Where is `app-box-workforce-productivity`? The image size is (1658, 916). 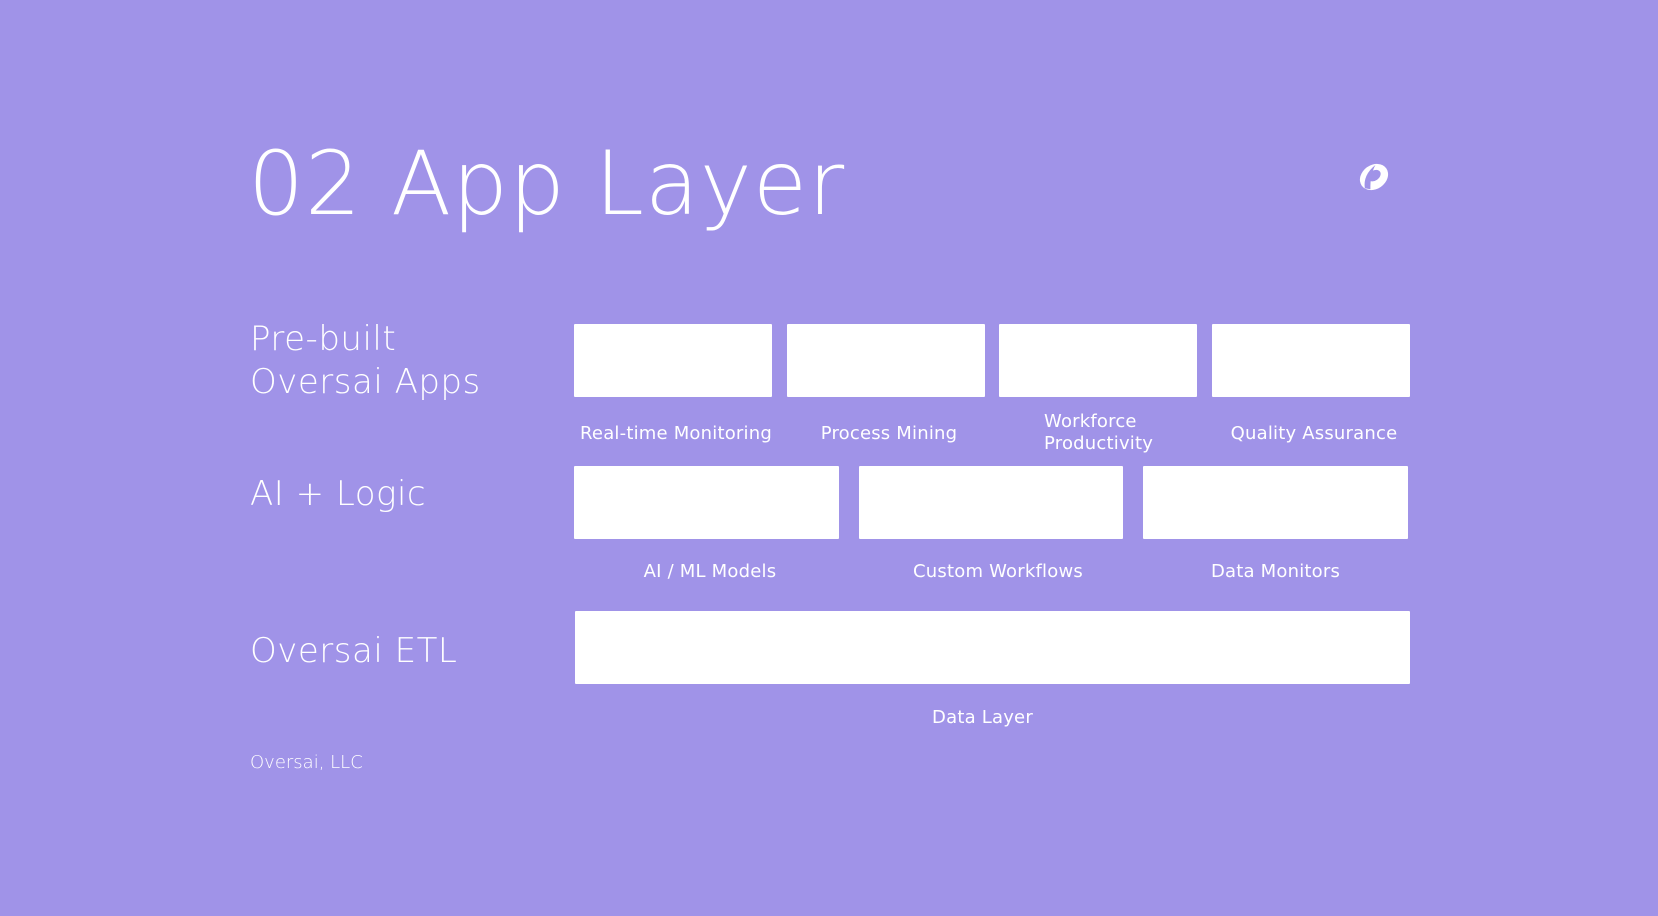
app-box-workforce-productivity is located at coordinates (1098, 360).